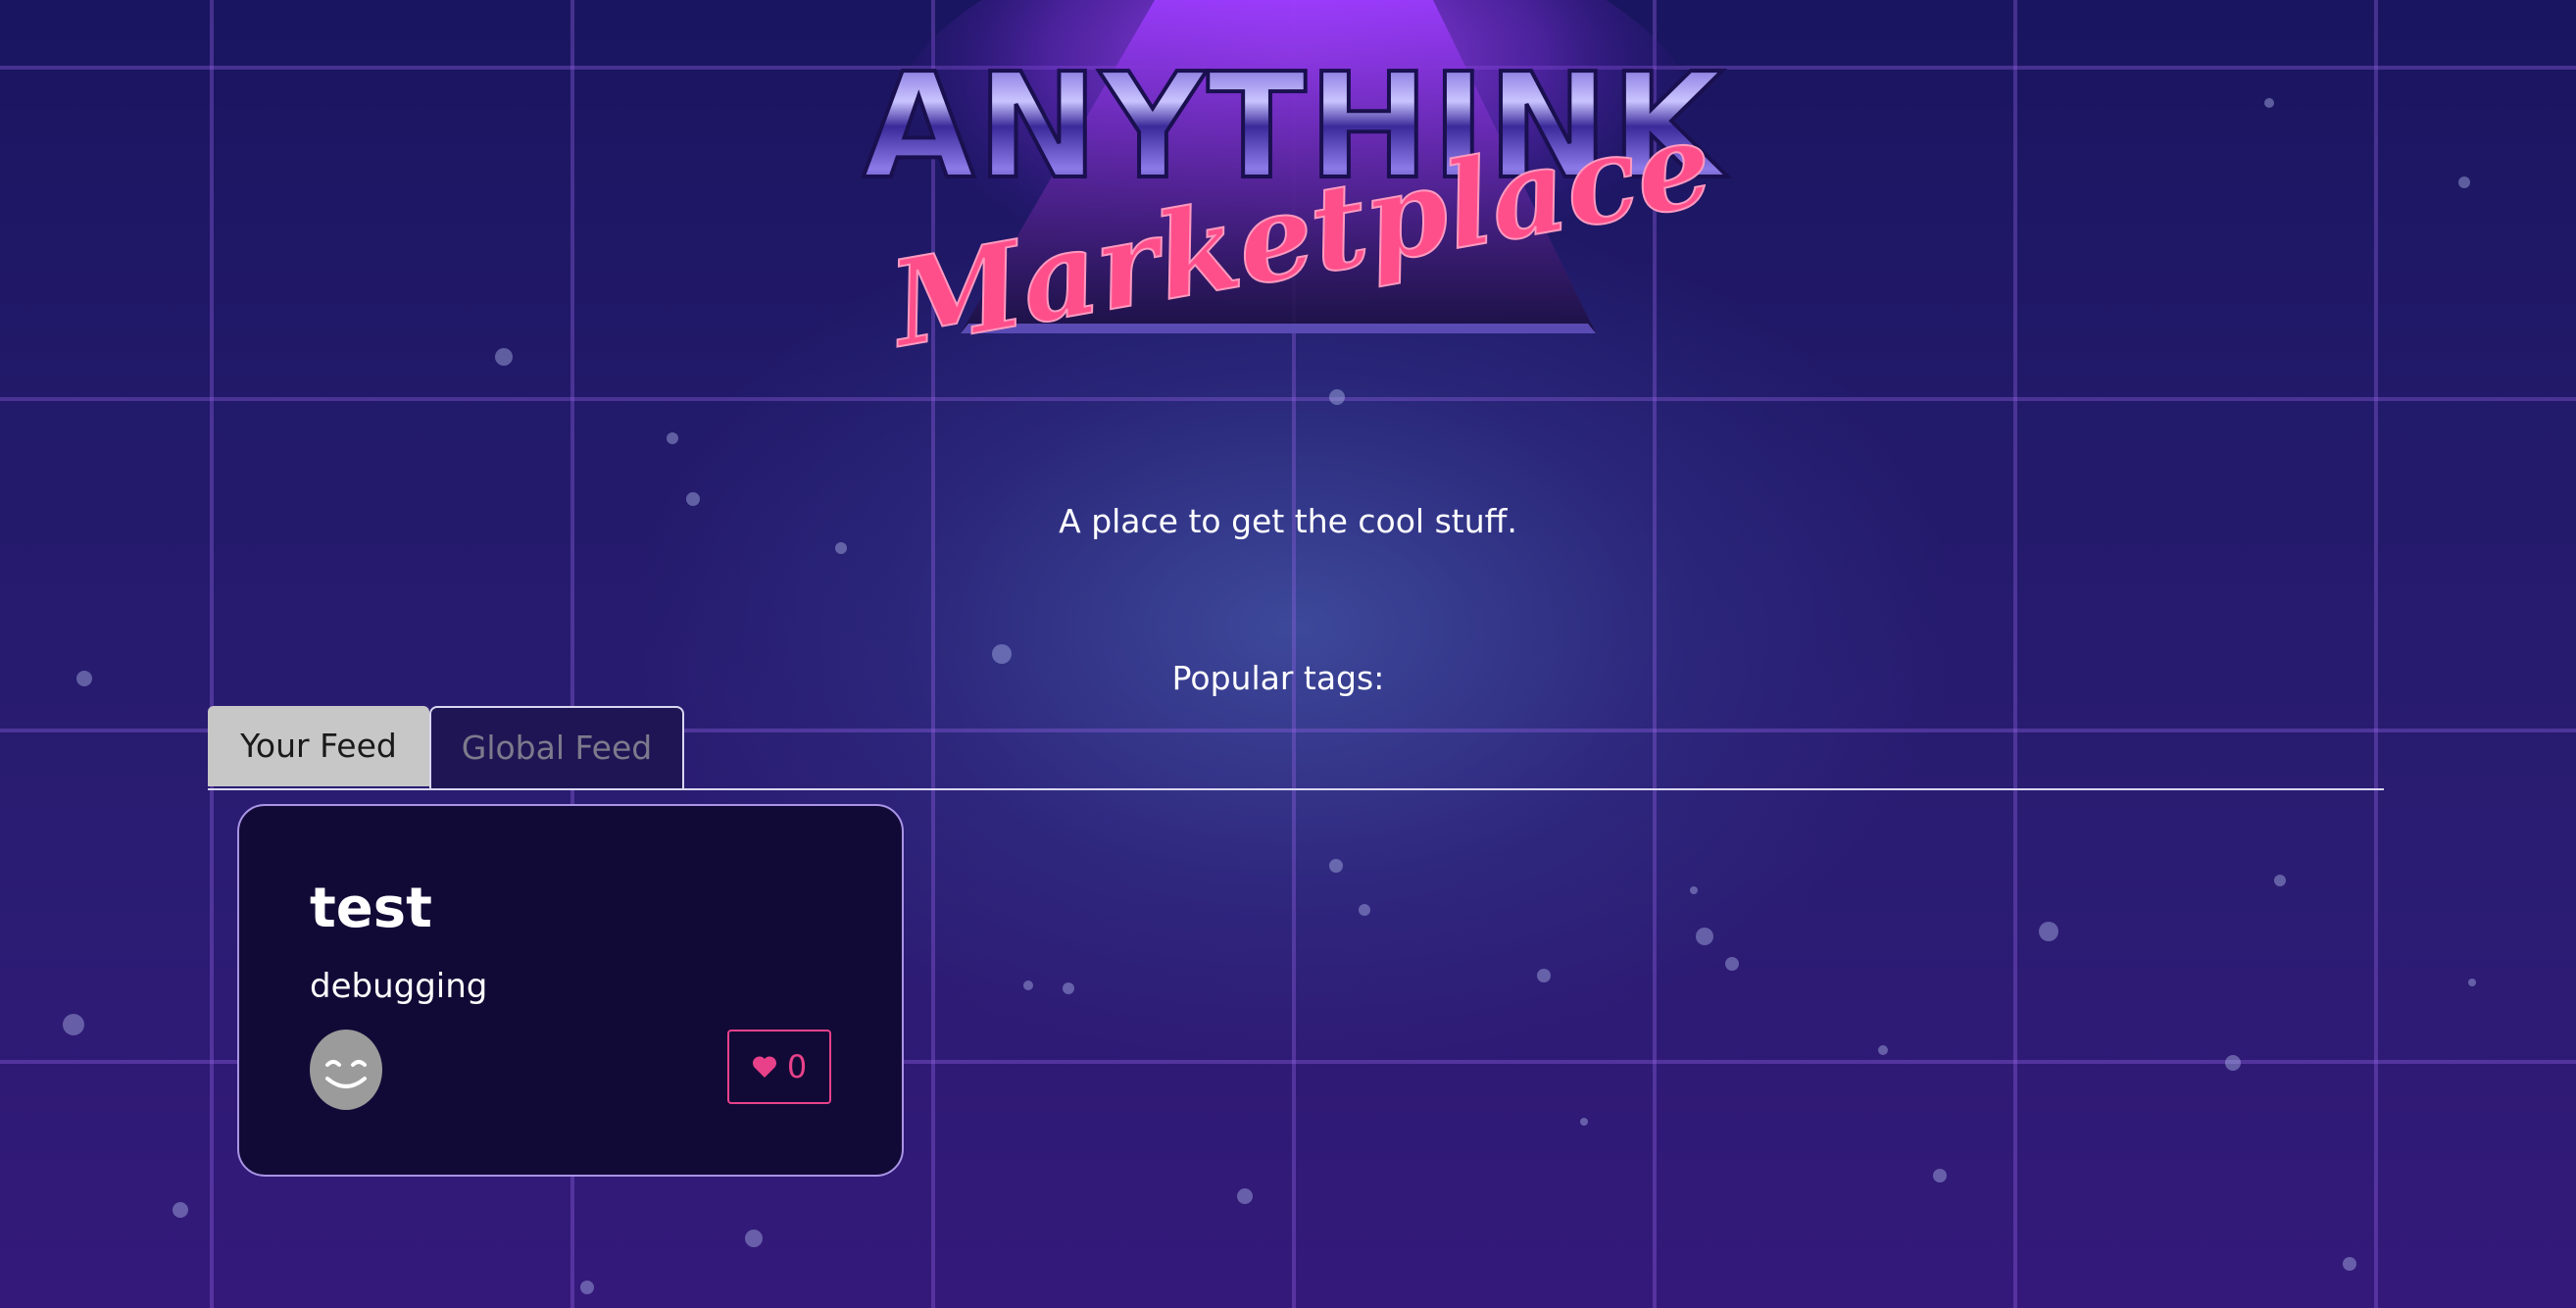 Image resolution: width=2576 pixels, height=1308 pixels. What do you see at coordinates (1278, 678) in the screenshot?
I see `popular-tags-heading: Popular tags:` at bounding box center [1278, 678].